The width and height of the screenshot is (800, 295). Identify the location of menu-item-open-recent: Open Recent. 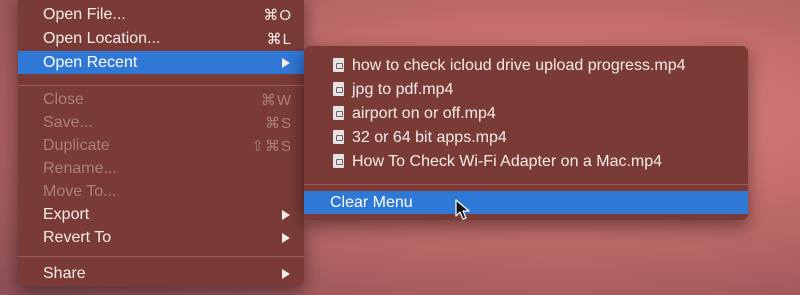
(161, 62).